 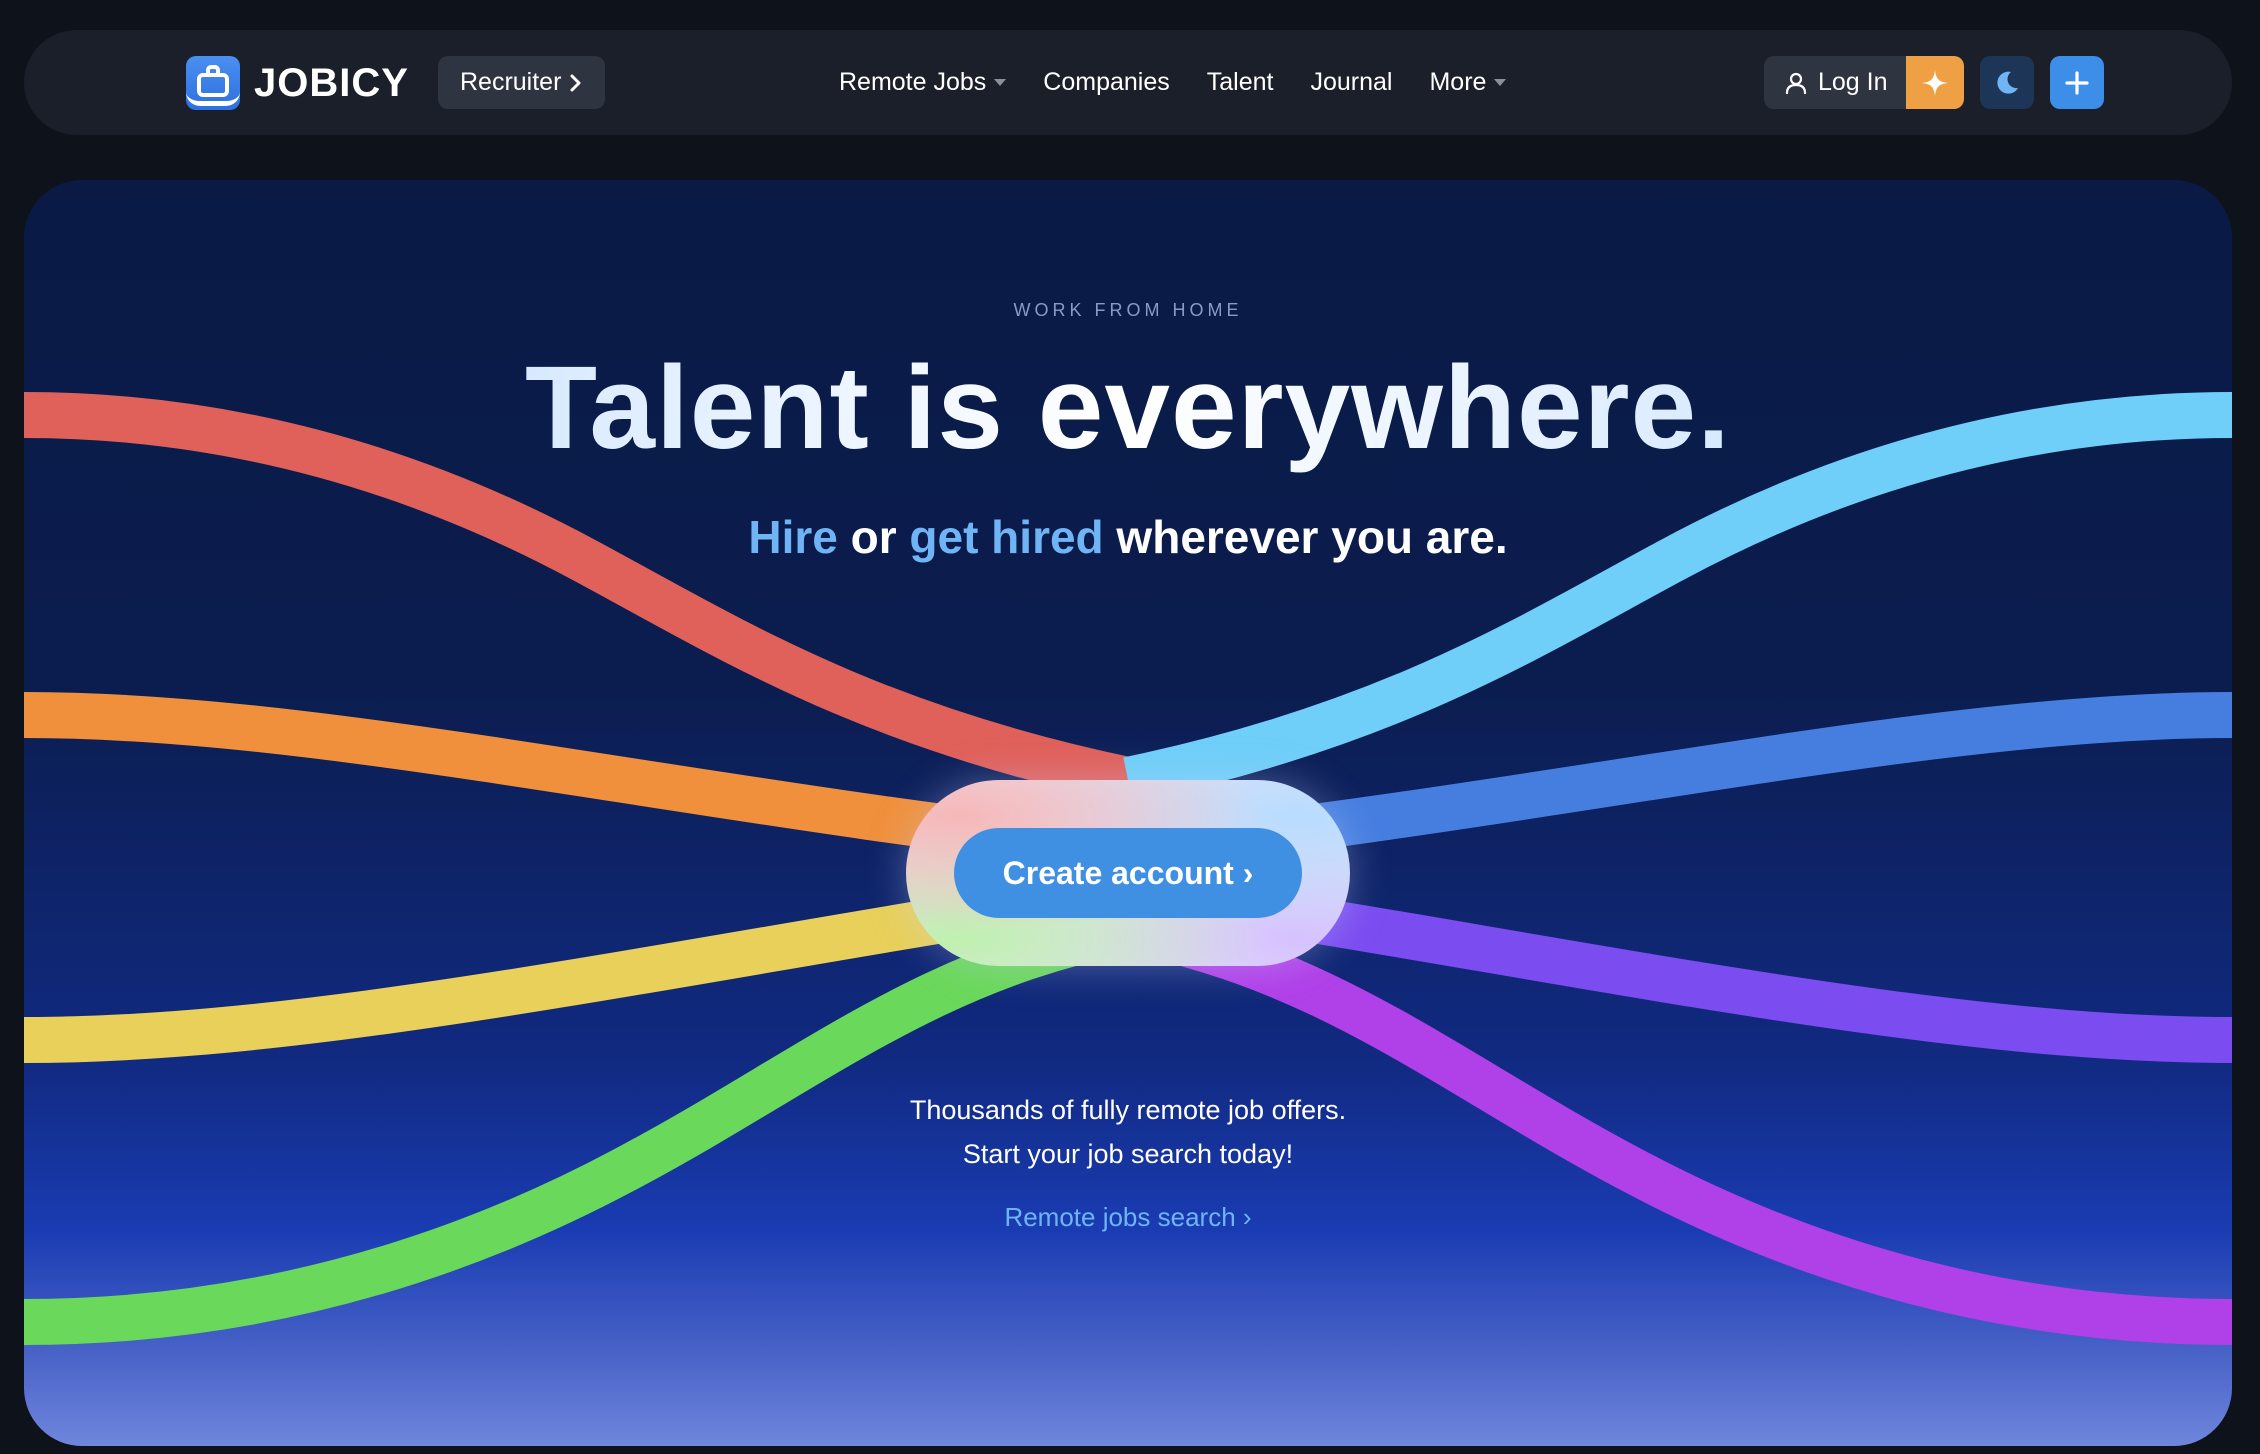 I want to click on hero-eyebrow: WORK FROM HOME, so click(x=1128, y=310).